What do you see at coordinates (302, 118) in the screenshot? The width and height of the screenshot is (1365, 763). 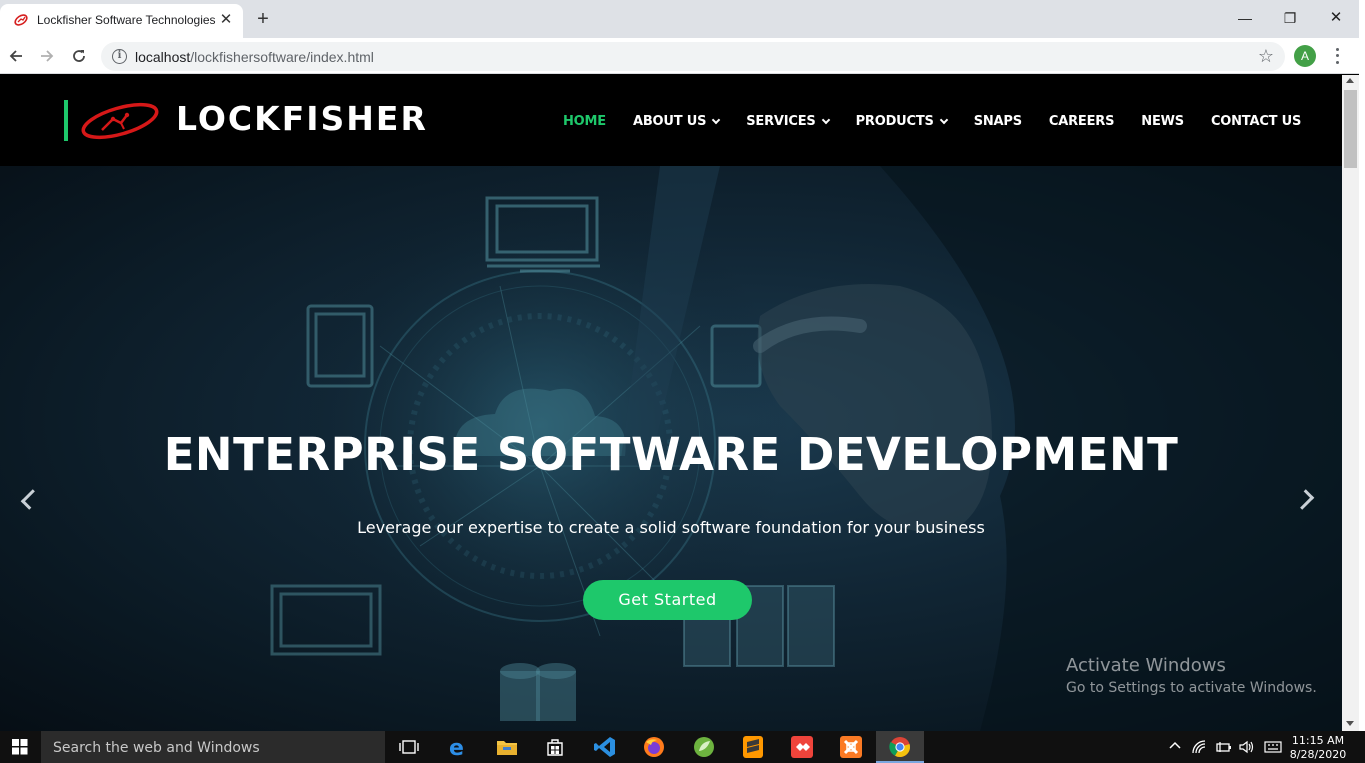 I see `brand-name: LOCKFISHER` at bounding box center [302, 118].